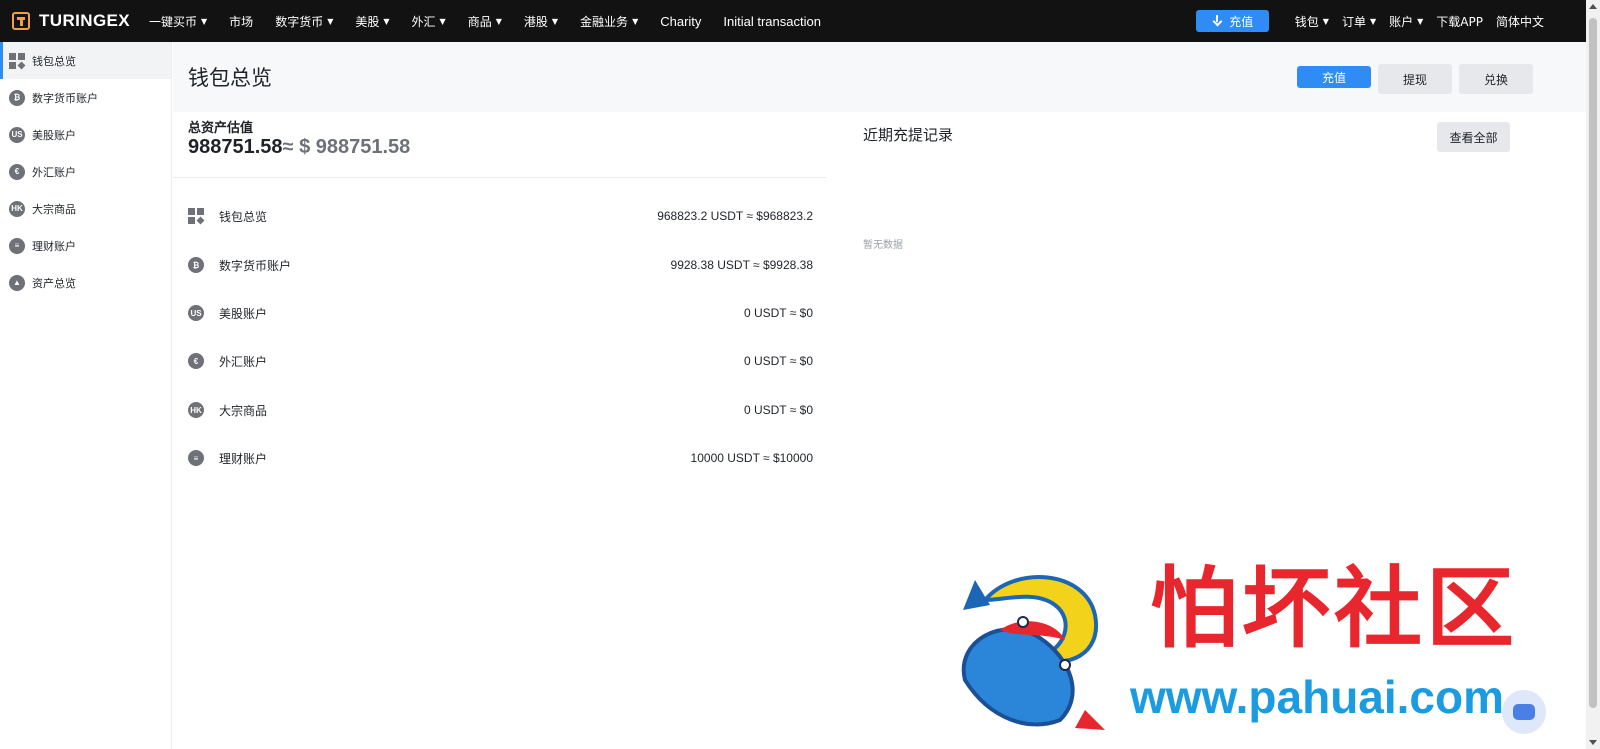  What do you see at coordinates (54, 61) in the screenshot?
I see `sidebar-item-label: 钱包总览` at bounding box center [54, 61].